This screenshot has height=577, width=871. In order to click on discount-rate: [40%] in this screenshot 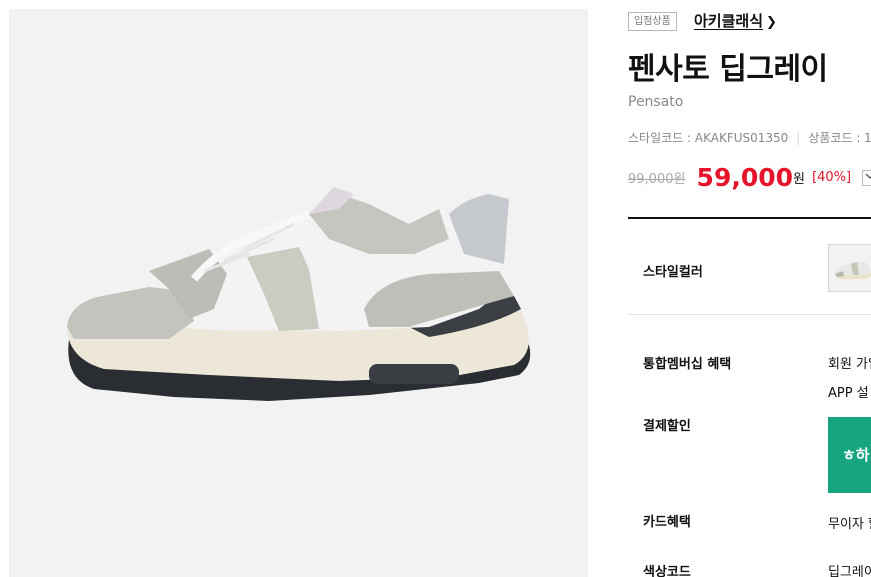, I will do `click(832, 177)`.